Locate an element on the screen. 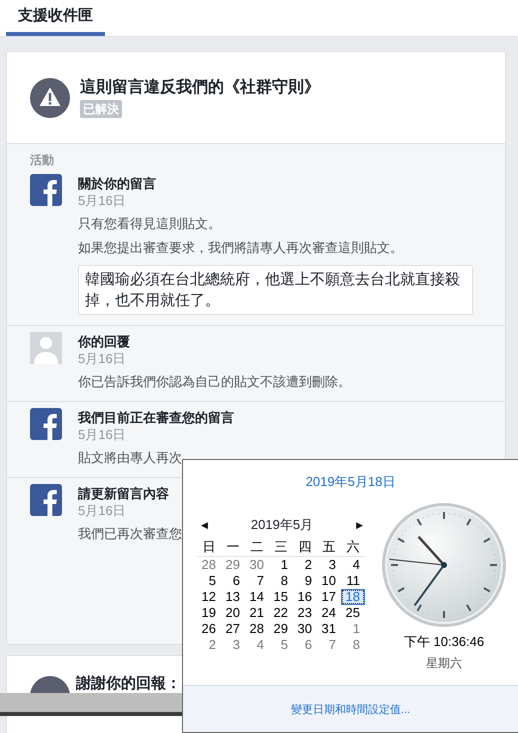 The height and width of the screenshot is (733, 518). weekday-label: 六 is located at coordinates (353, 547).